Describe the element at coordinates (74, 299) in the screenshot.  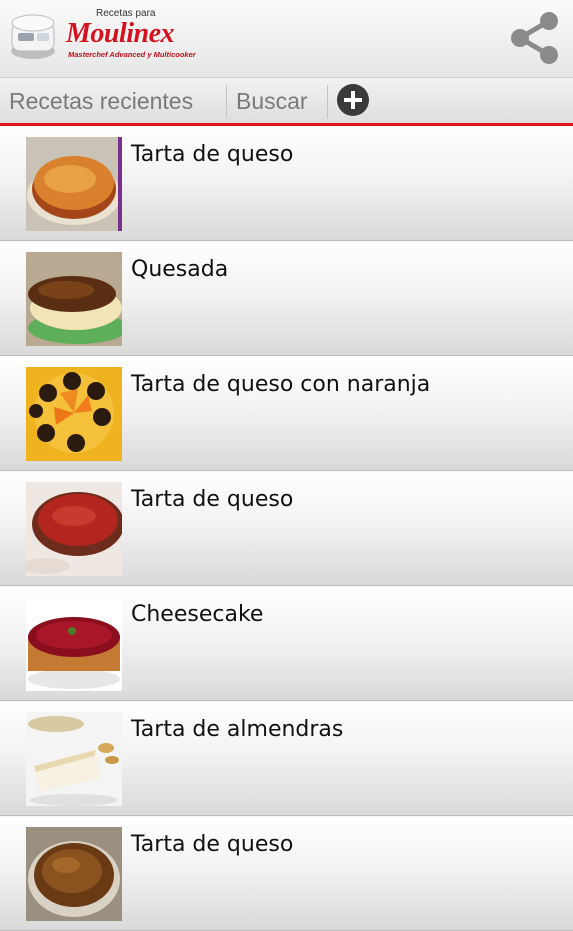
I see `thumb-quesada` at that location.